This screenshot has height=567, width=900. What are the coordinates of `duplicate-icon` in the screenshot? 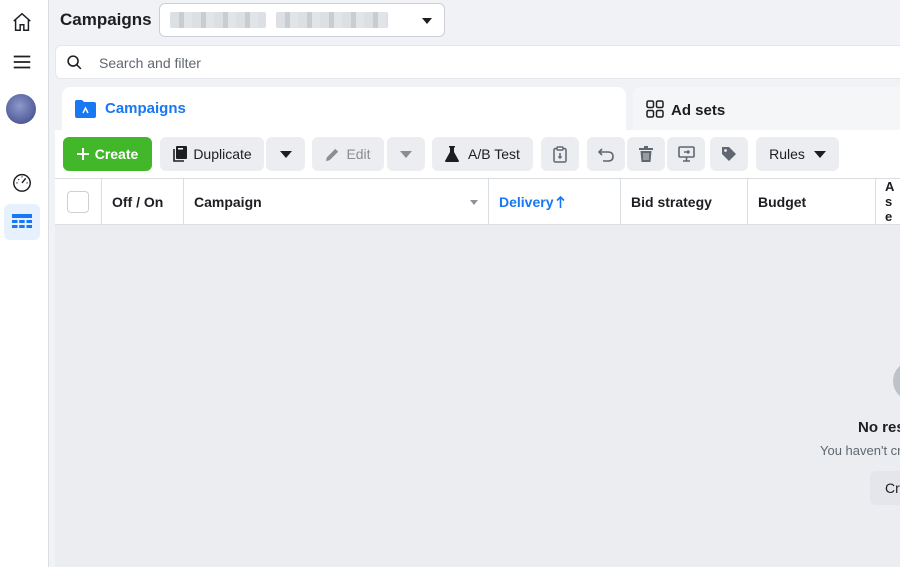 It's located at (180, 154).